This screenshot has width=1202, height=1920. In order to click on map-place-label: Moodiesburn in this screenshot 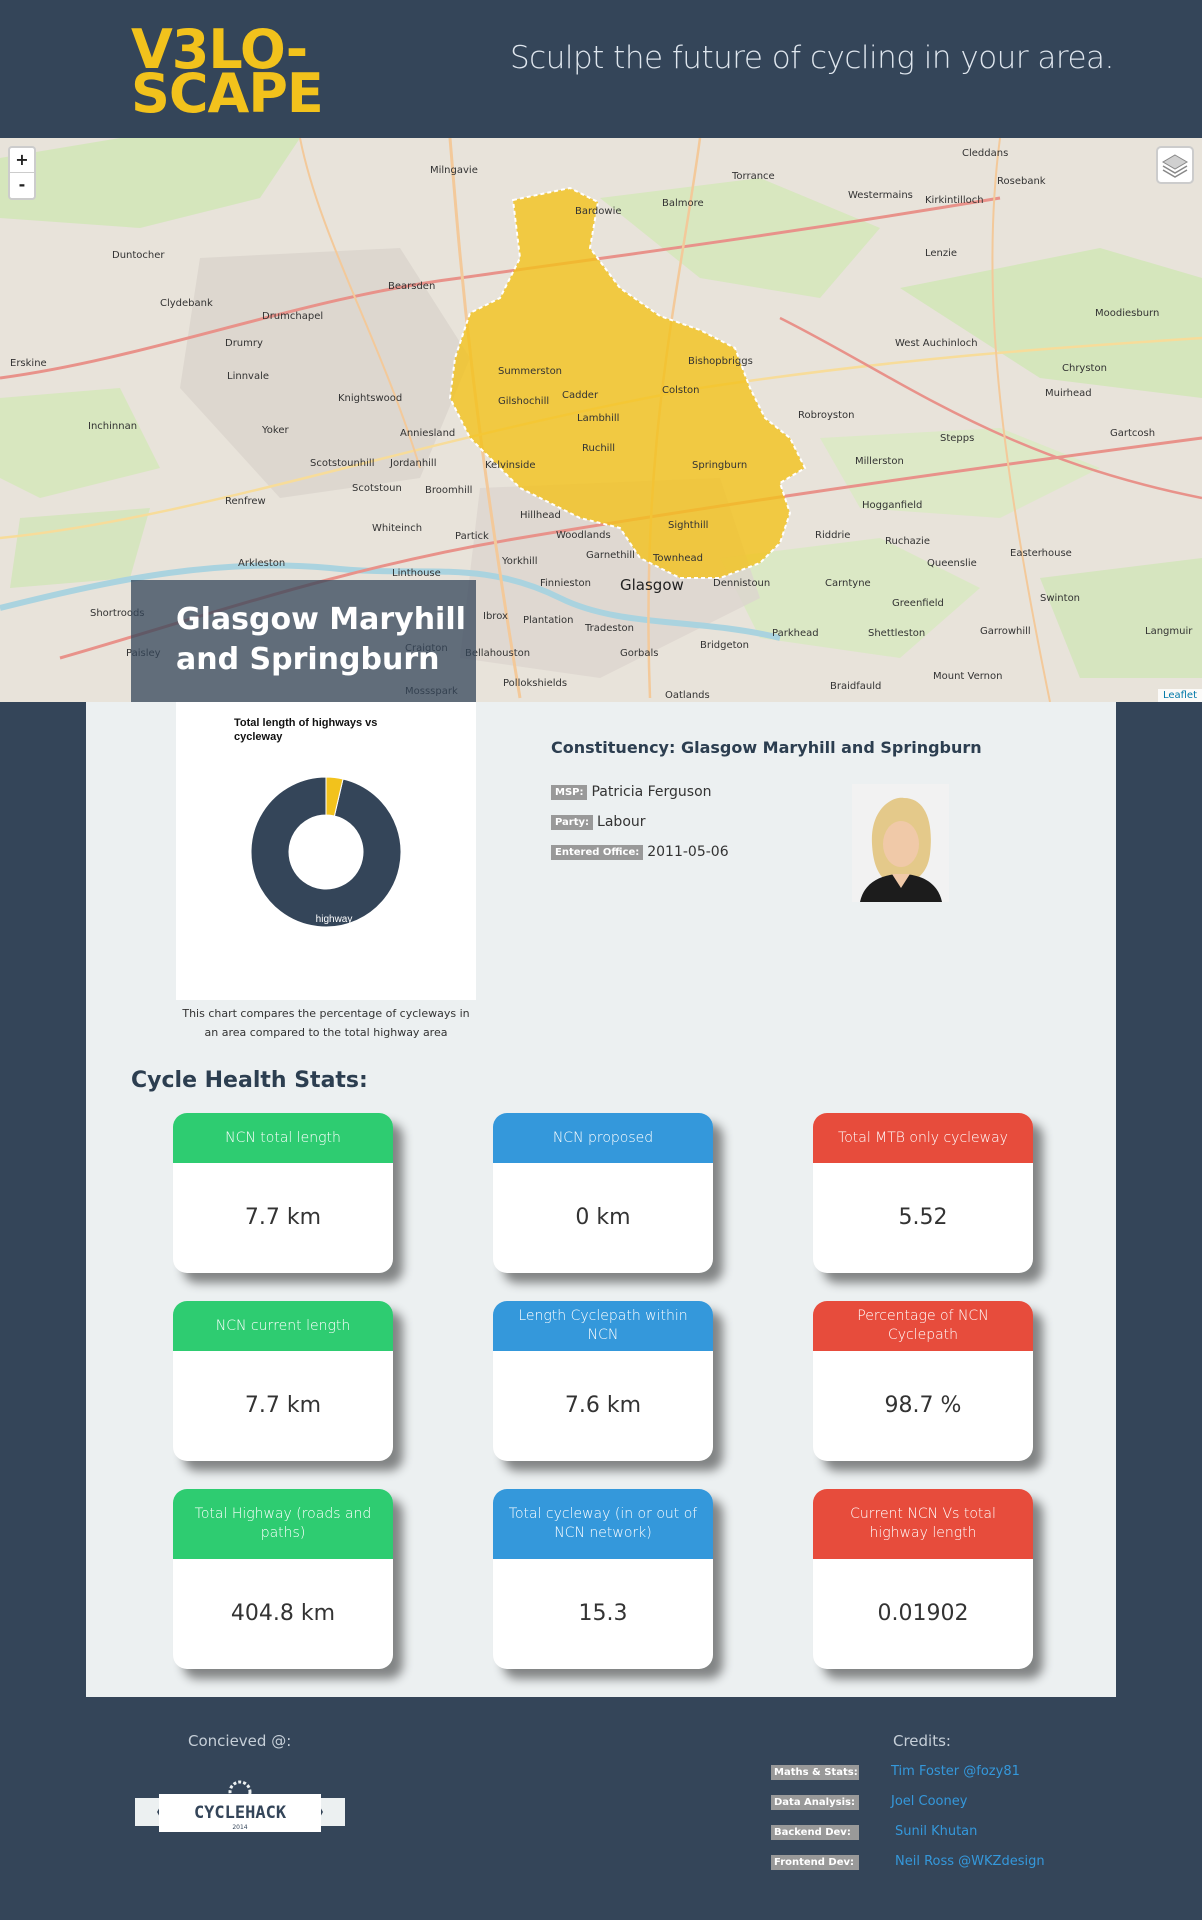, I will do `click(1127, 313)`.